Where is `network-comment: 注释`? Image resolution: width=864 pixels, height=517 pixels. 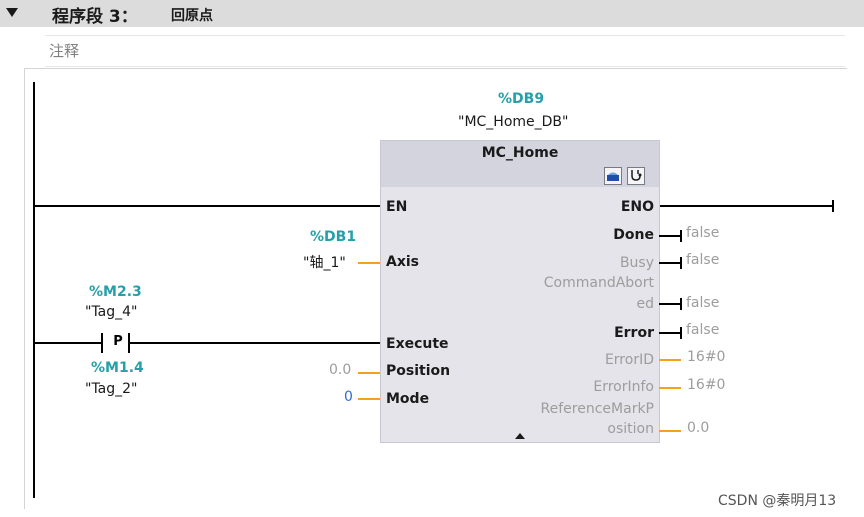 network-comment: 注释 is located at coordinates (445, 51).